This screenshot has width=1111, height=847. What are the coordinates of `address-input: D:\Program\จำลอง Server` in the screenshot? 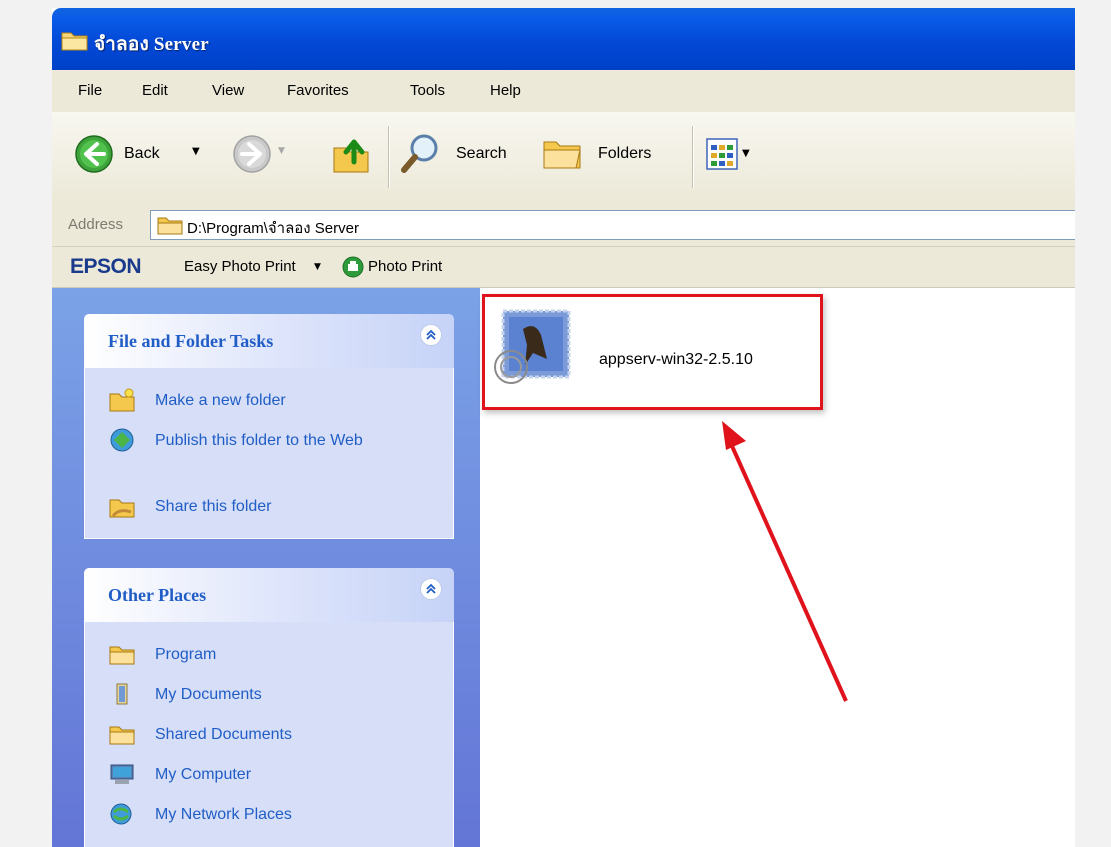 It's located at (612, 225).